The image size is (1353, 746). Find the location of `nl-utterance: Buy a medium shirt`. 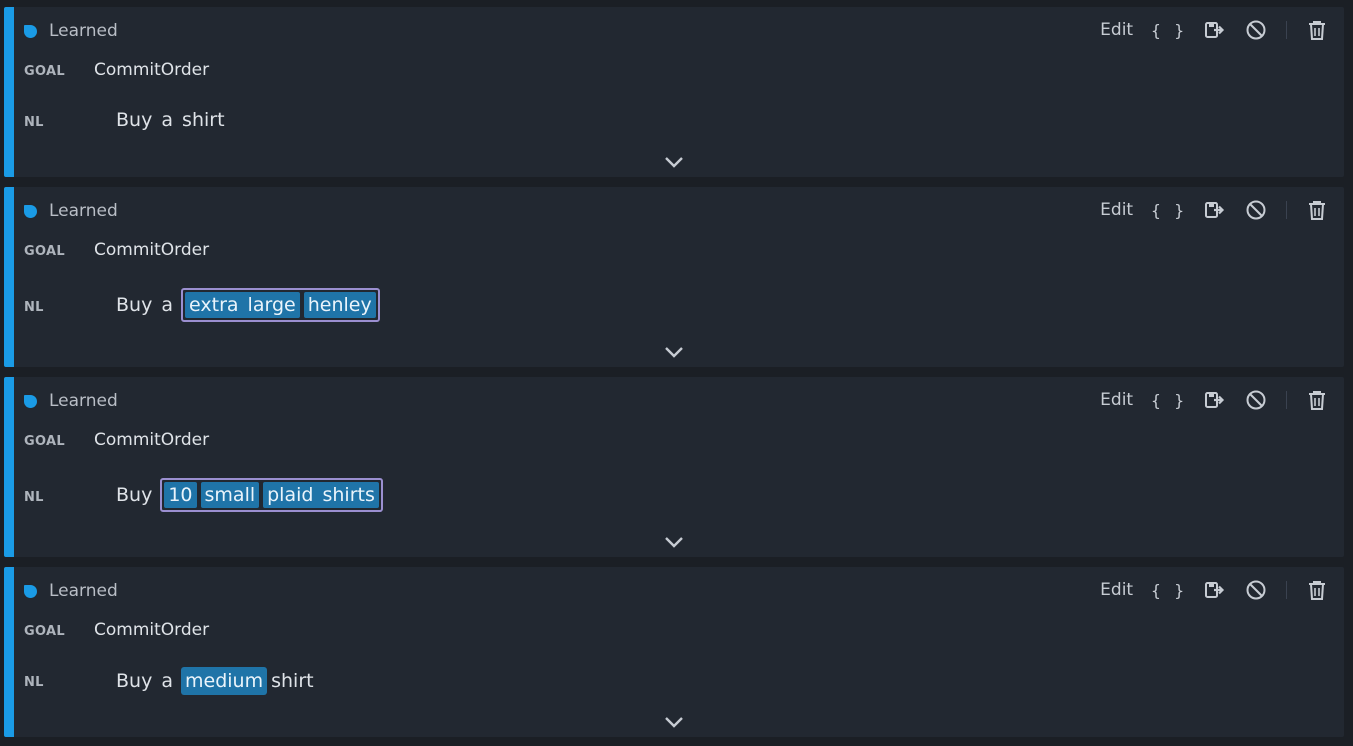

nl-utterance: Buy a medium shirt is located at coordinates (215, 681).